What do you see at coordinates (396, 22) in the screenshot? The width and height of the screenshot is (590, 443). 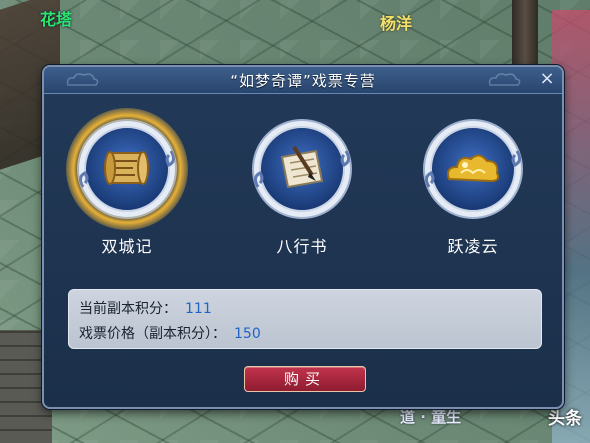 I see `player-name-tag: 杨洋` at bounding box center [396, 22].